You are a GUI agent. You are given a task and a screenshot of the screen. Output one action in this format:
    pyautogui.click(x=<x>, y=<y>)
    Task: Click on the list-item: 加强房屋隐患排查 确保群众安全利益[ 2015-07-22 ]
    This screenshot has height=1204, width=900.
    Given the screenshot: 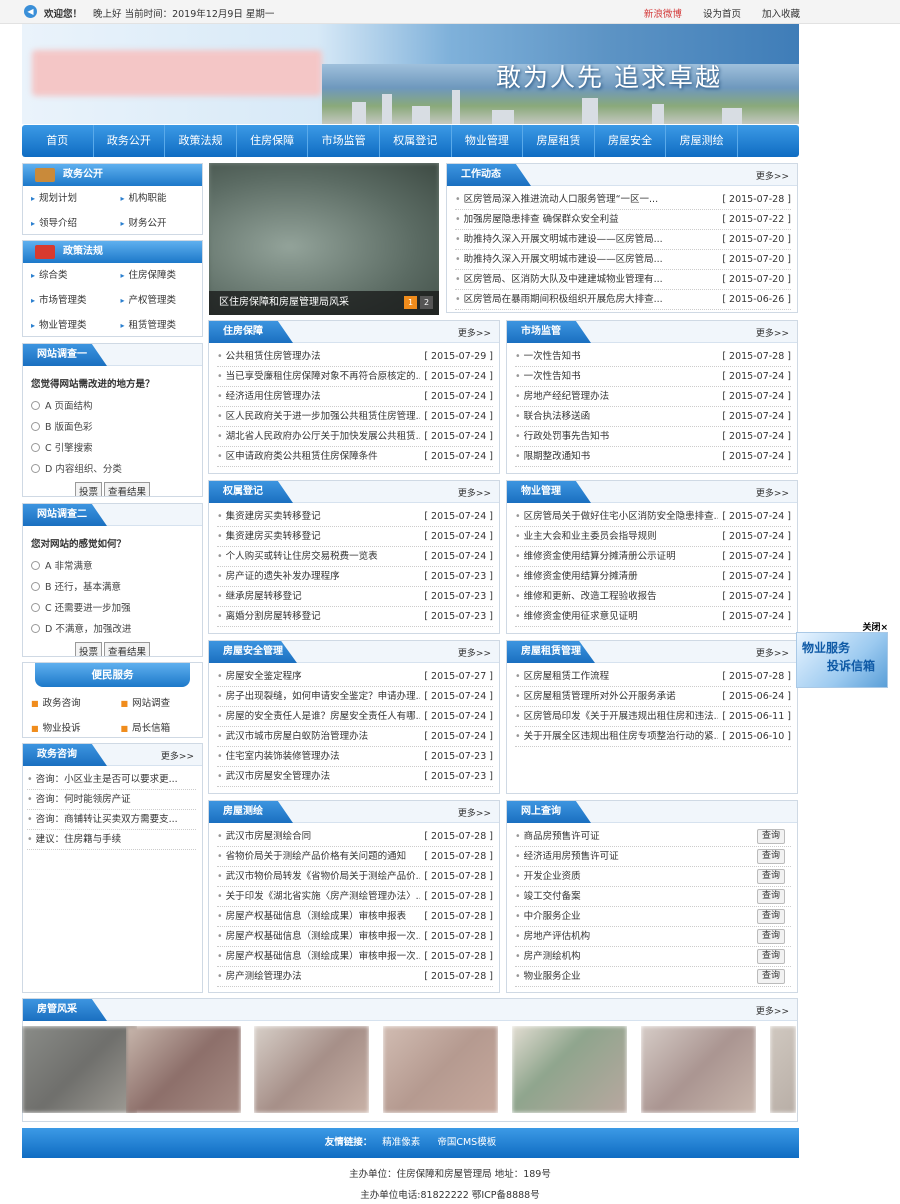 What is the action you would take?
    pyautogui.click(x=623, y=220)
    